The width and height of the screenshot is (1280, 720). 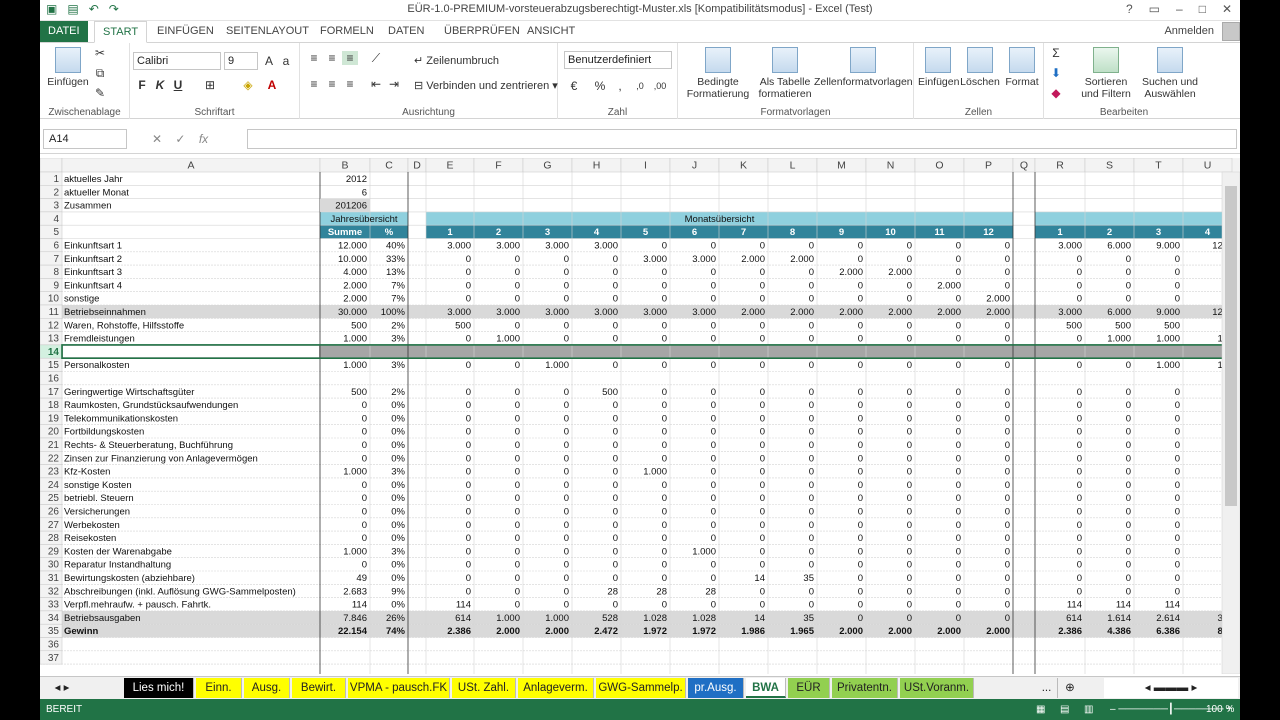 I want to click on grow-font-icon: A, so click(x=269, y=61).